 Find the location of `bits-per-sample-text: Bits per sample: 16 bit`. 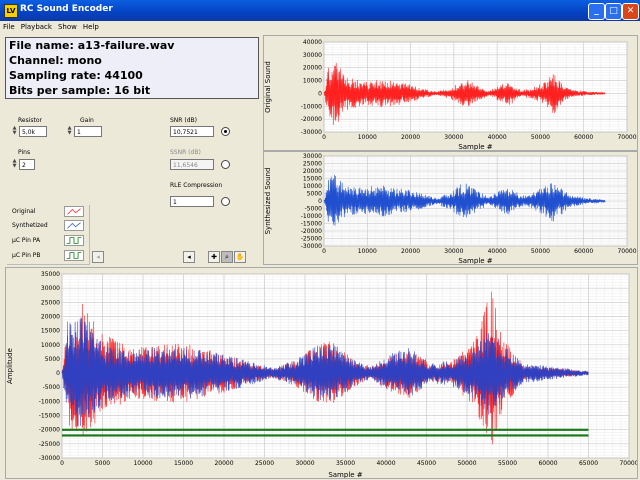

bits-per-sample-text: Bits per sample: 16 bit is located at coordinates (80, 90).